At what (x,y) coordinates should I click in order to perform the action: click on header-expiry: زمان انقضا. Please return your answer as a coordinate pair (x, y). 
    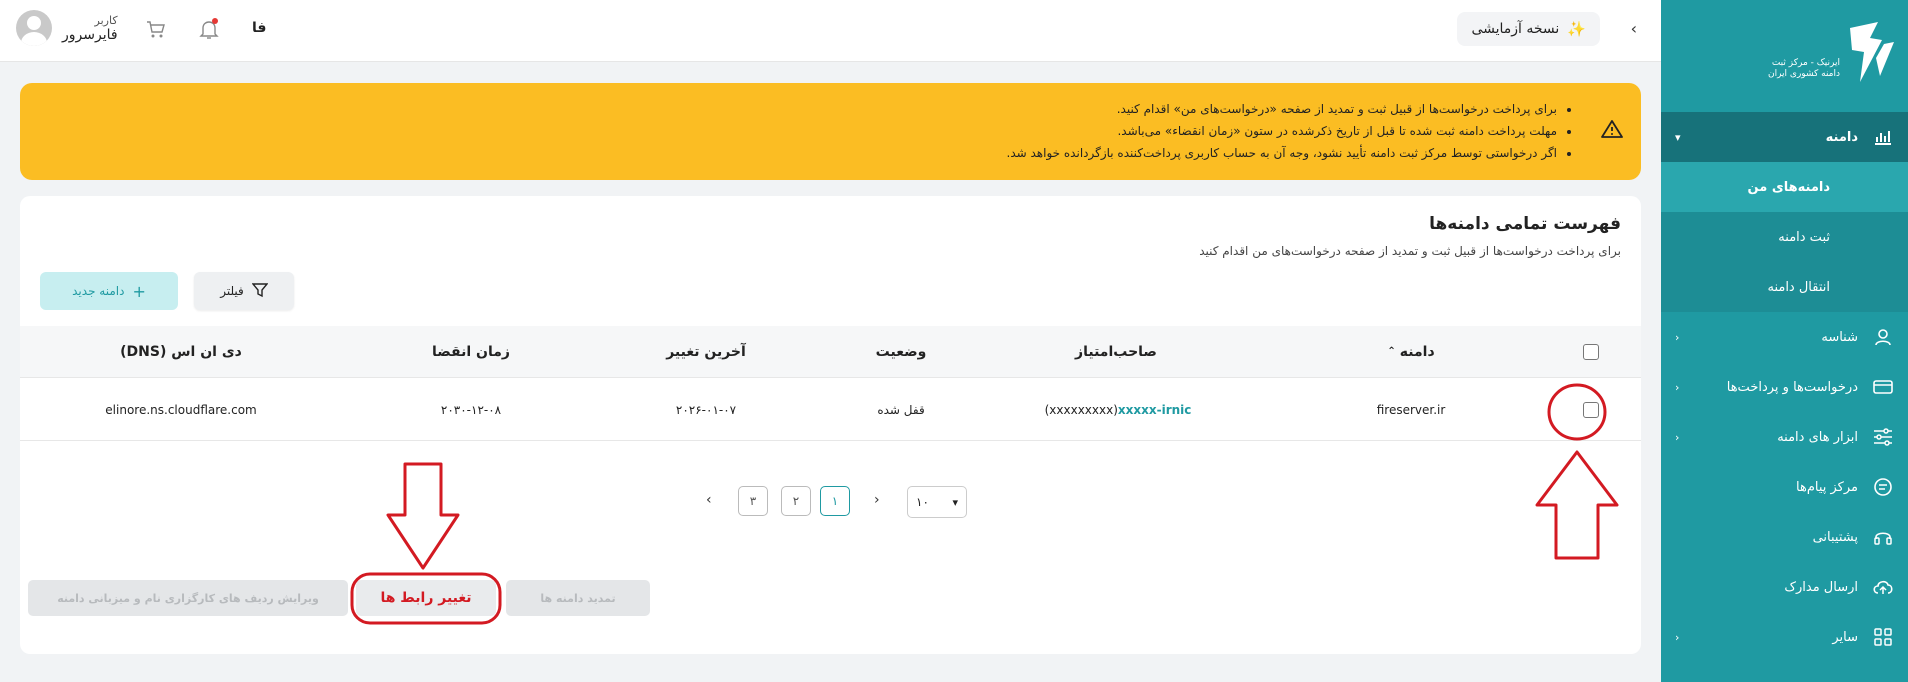
    Looking at the image, I should click on (471, 351).